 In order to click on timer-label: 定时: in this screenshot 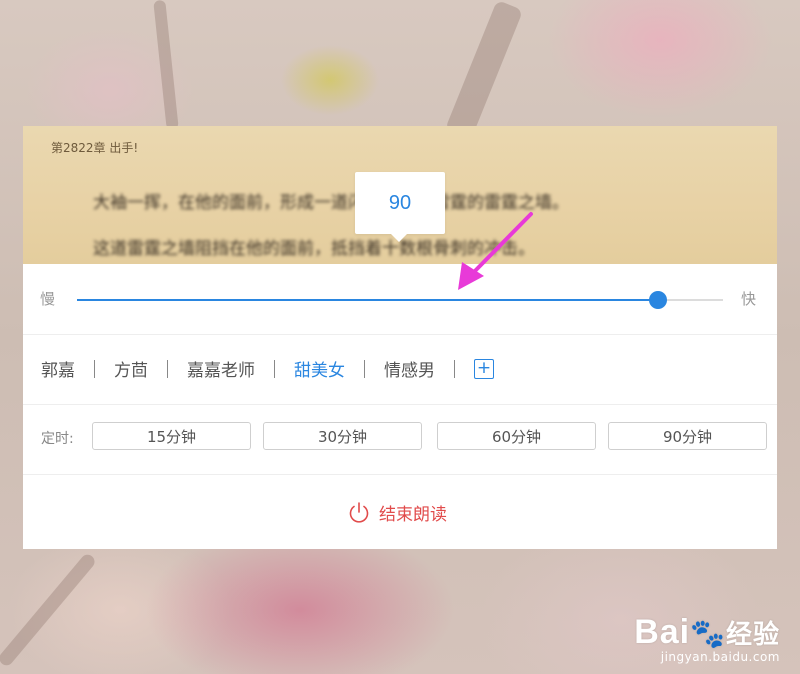, I will do `click(57, 439)`.